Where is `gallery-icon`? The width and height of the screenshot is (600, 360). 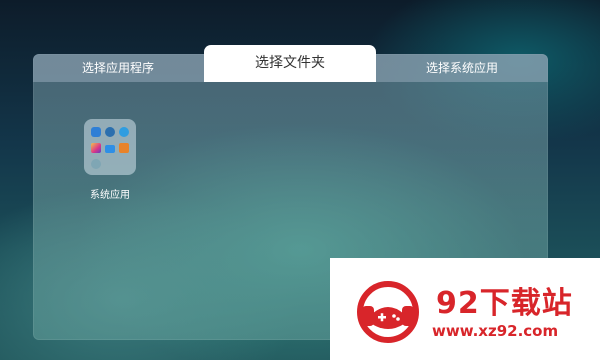 gallery-icon is located at coordinates (96, 148).